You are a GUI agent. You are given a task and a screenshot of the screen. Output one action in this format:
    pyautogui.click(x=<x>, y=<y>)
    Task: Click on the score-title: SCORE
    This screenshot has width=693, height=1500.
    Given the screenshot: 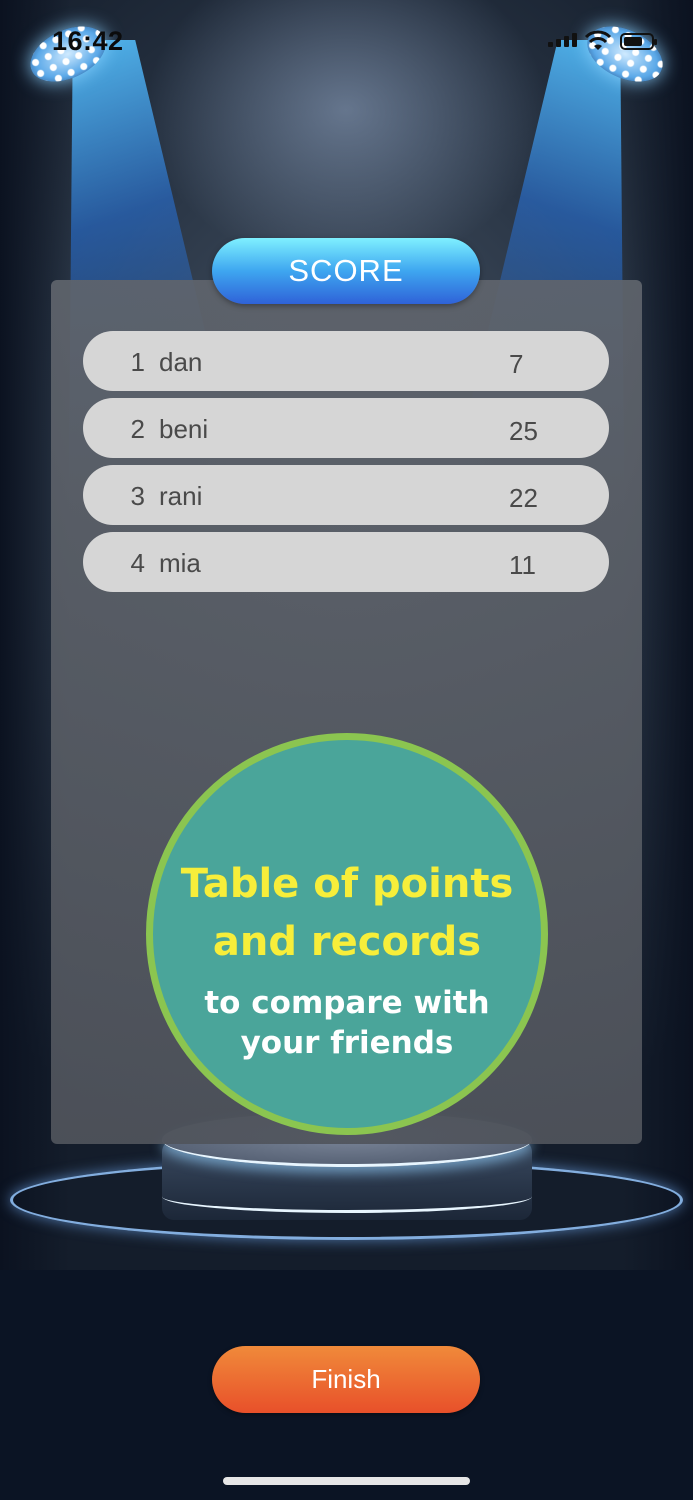 What is the action you would take?
    pyautogui.click(x=346, y=270)
    